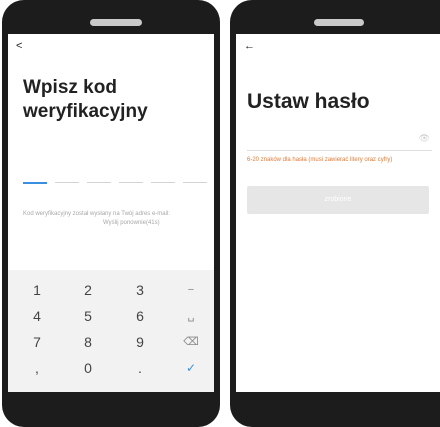 This screenshot has width=440, height=427. What do you see at coordinates (424, 138) in the screenshot?
I see `eye-icon: 👁` at bounding box center [424, 138].